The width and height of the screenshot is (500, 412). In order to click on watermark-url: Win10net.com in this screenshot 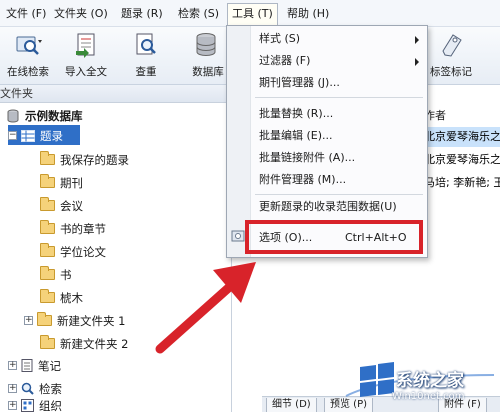, I will do `click(428, 396)`.